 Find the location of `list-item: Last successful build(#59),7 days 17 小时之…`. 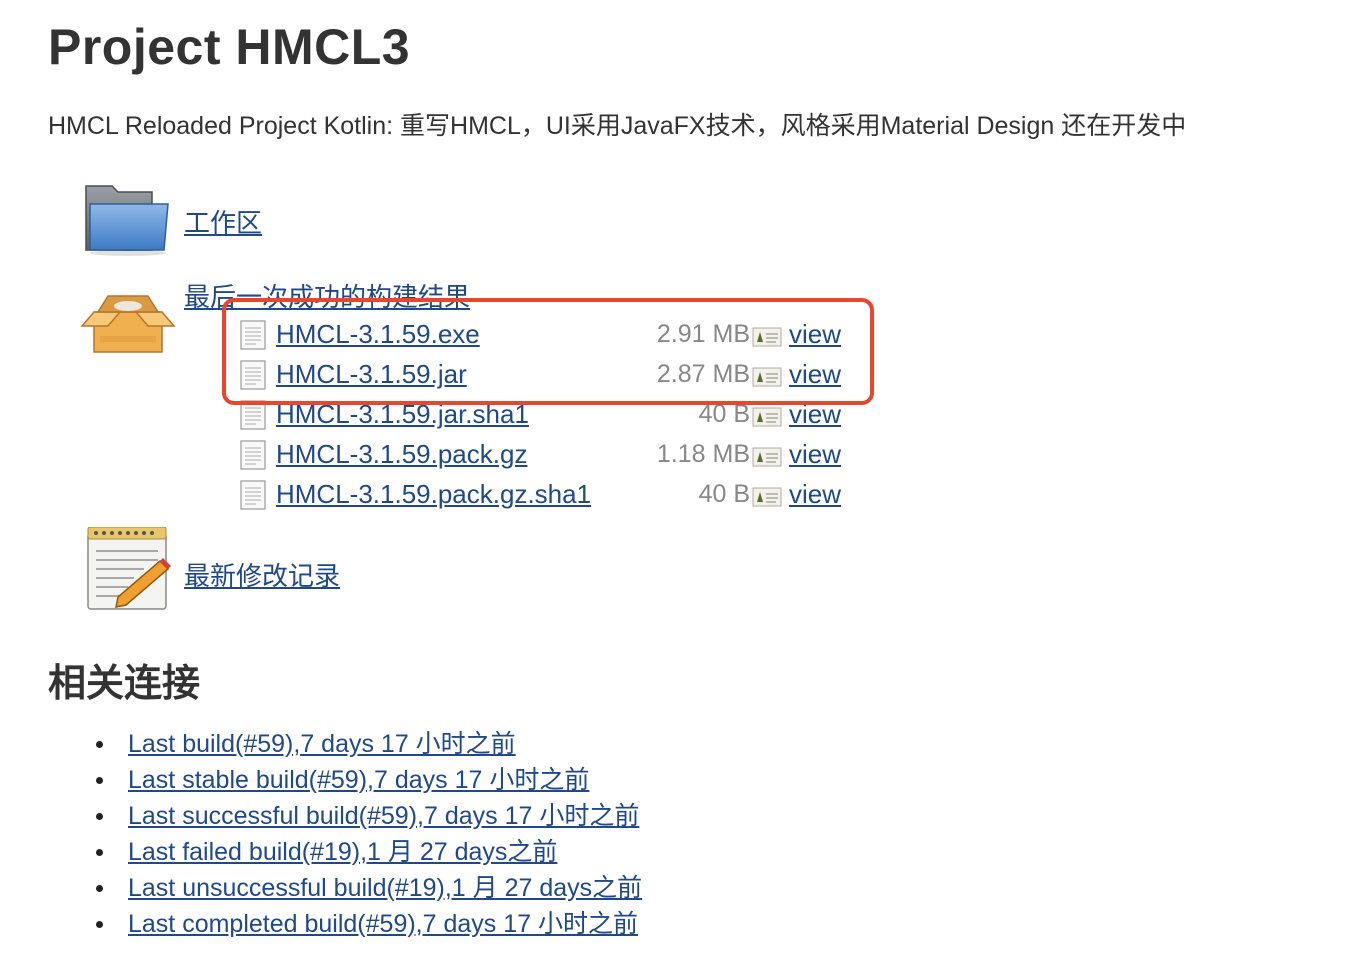

list-item: Last successful build(#59),7 days 17 小时之… is located at coordinates (369, 816).